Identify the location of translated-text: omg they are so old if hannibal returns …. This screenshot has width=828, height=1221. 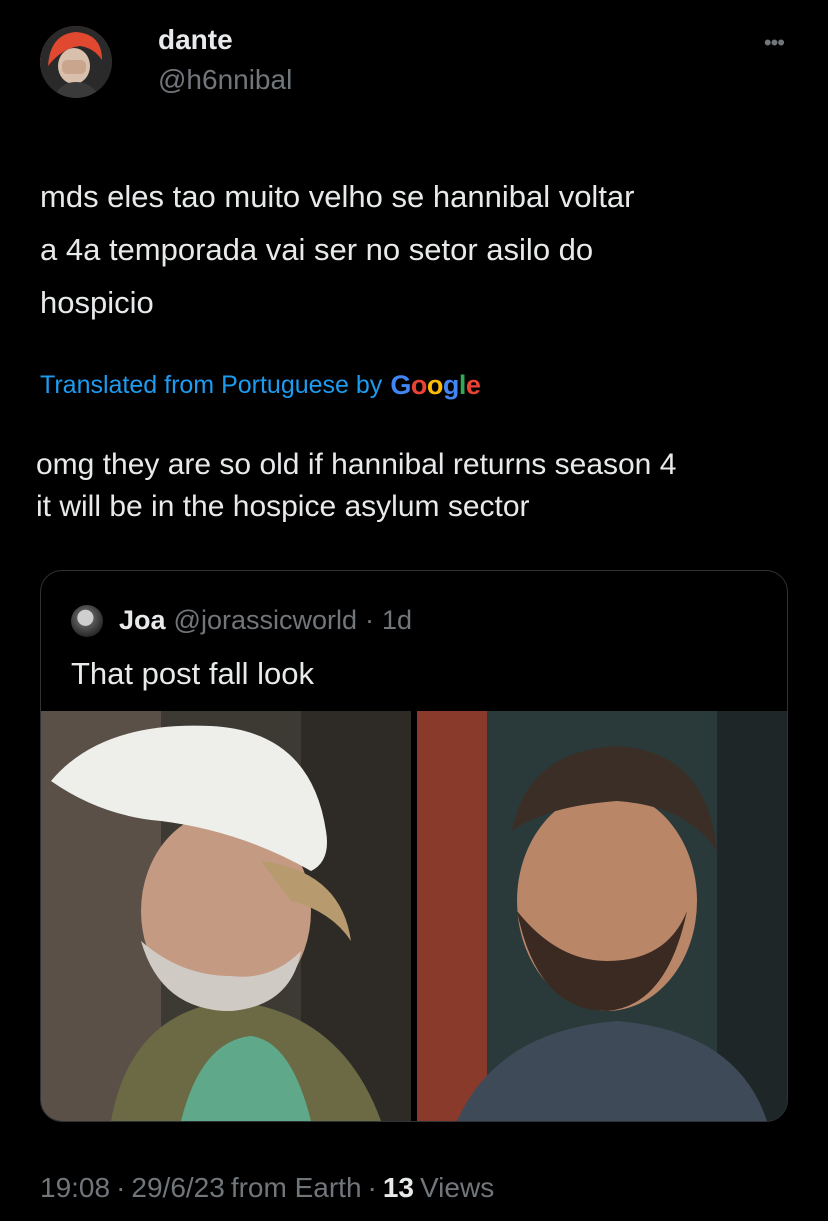
(356, 485).